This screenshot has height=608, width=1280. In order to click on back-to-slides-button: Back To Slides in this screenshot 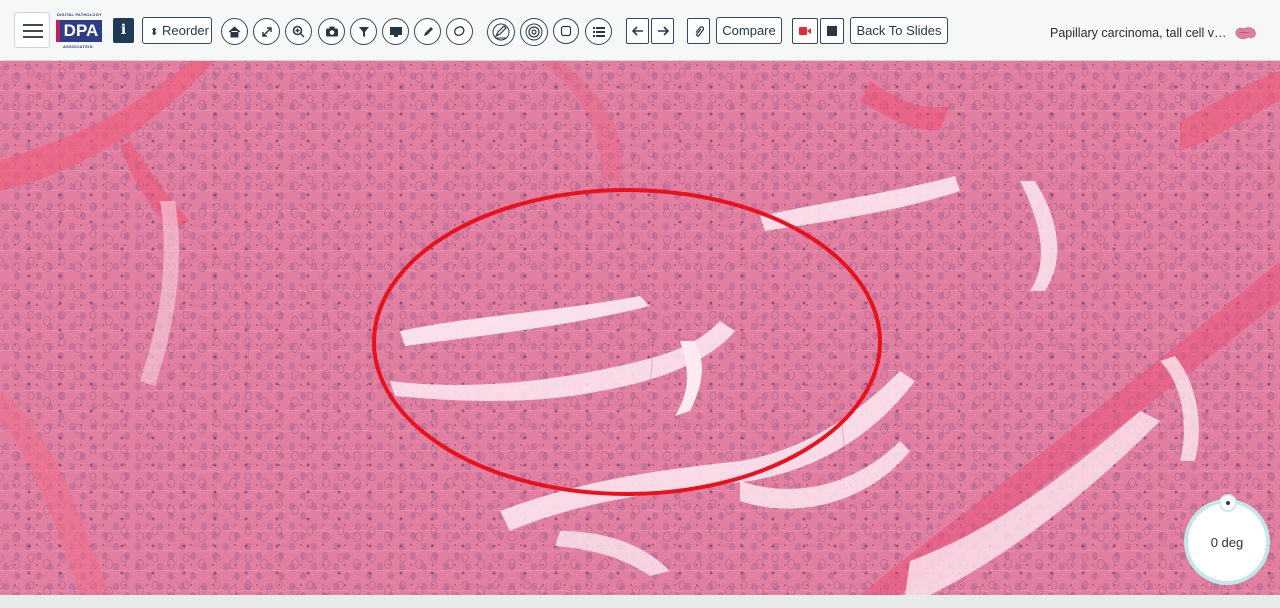, I will do `click(899, 30)`.